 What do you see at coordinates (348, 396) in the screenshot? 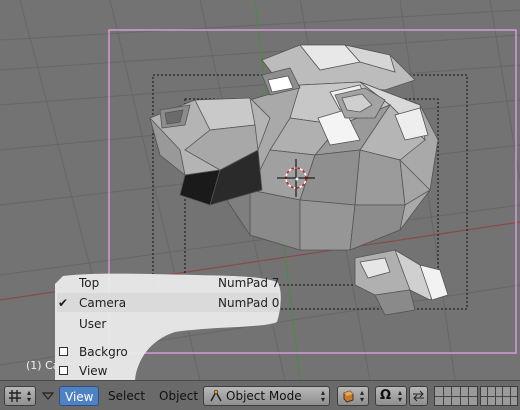
I see `shading-solid-icon` at bounding box center [348, 396].